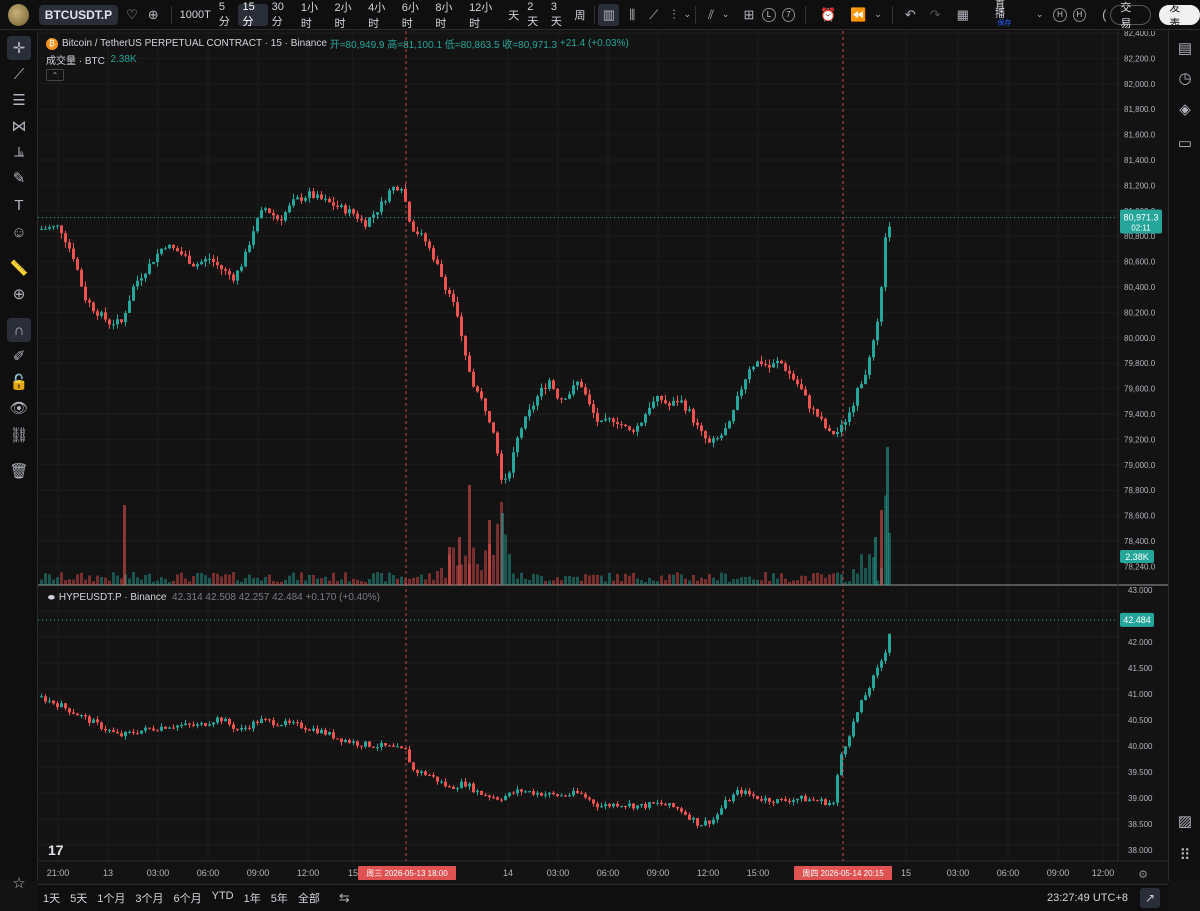  I want to click on settings-gear-icon: ⚙, so click(1143, 874).